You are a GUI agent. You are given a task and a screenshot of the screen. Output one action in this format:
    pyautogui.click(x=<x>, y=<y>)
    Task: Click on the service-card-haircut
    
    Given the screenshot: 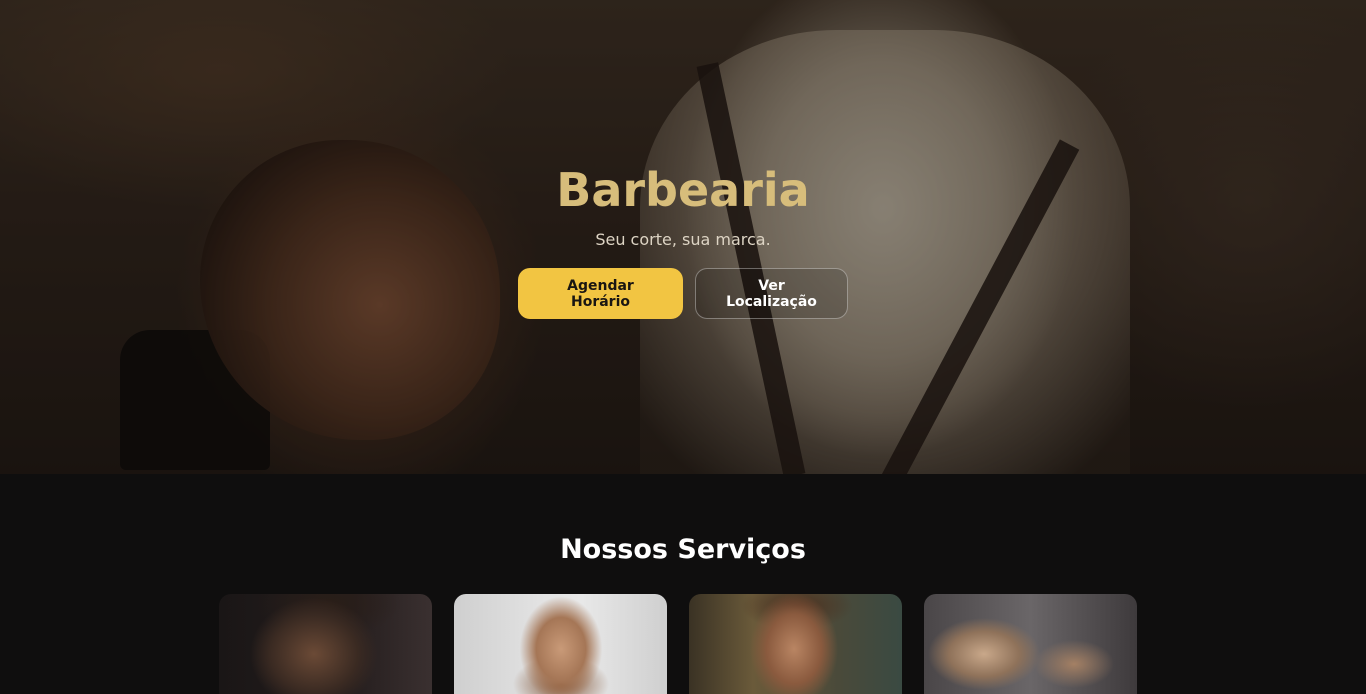 What is the action you would take?
    pyautogui.click(x=325, y=644)
    